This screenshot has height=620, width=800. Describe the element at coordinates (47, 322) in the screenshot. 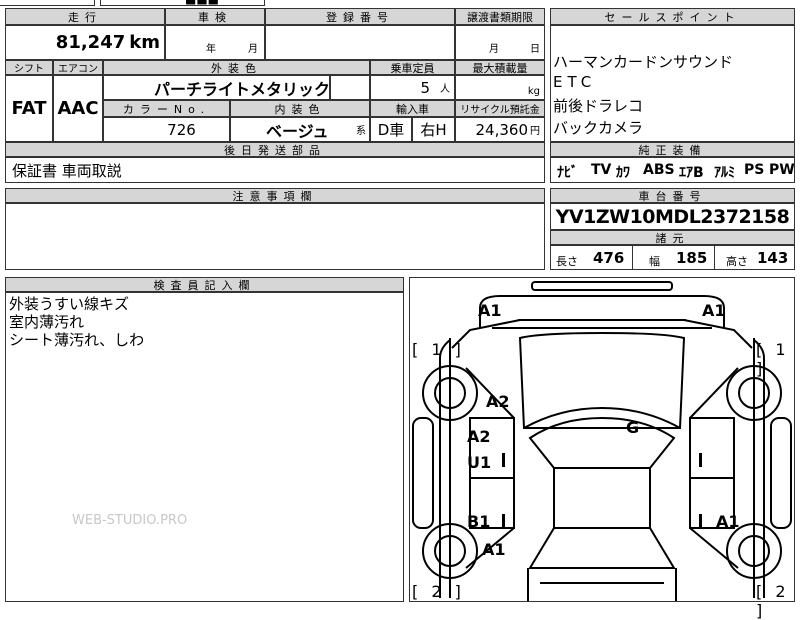

I see `inspector-note: 室内薄汚れ` at that location.